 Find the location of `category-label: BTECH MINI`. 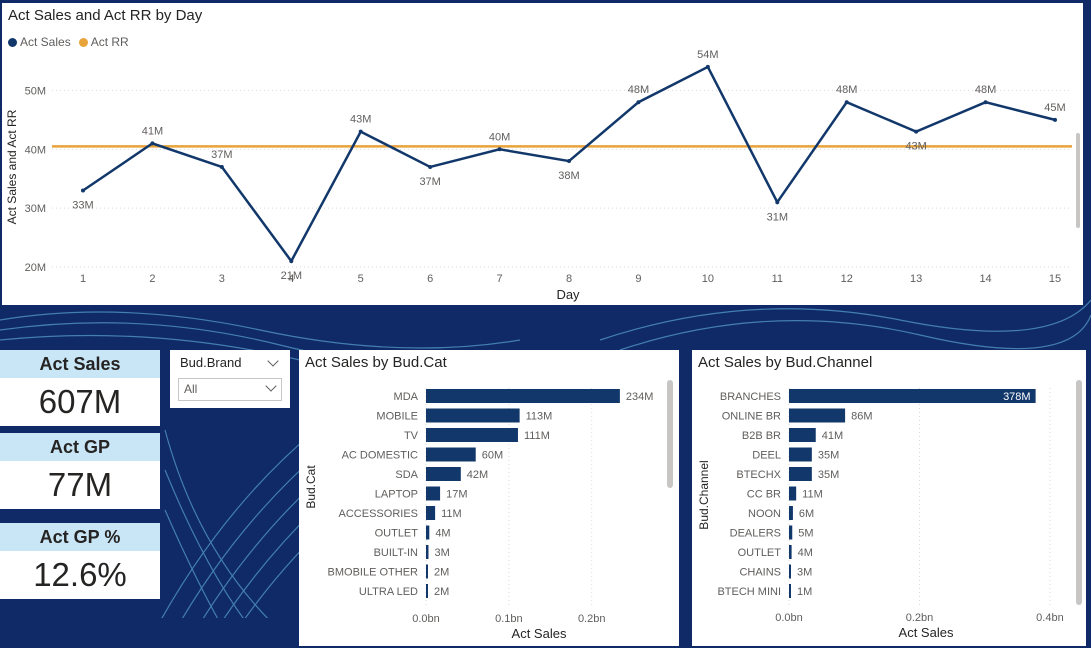

category-label: BTECH MINI is located at coordinates (749, 592).